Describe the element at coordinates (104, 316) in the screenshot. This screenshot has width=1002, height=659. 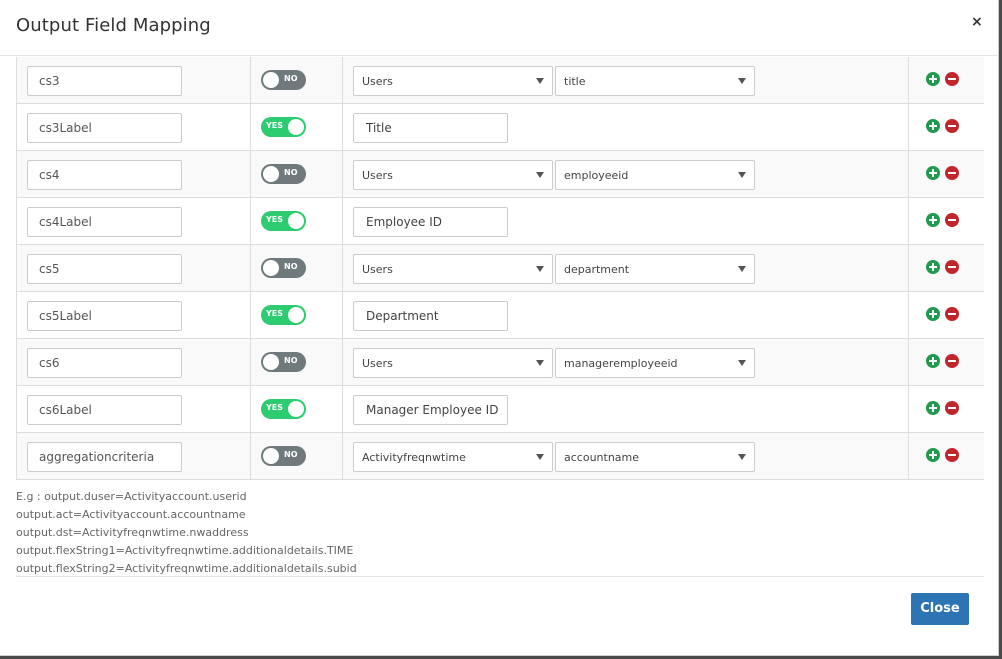
I see `field-name-input: cs5Label` at that location.